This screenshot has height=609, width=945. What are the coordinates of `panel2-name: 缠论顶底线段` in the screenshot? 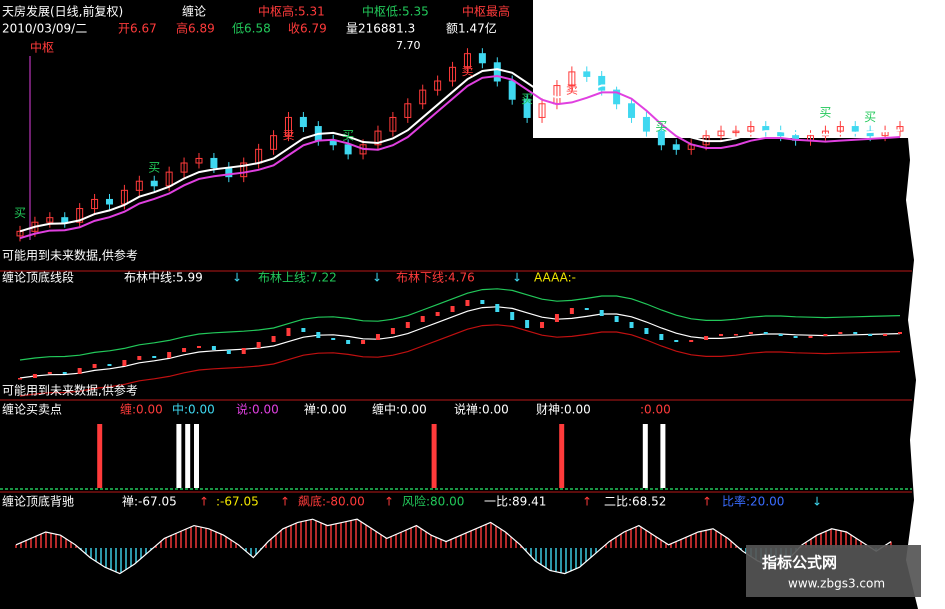 It's located at (38, 277).